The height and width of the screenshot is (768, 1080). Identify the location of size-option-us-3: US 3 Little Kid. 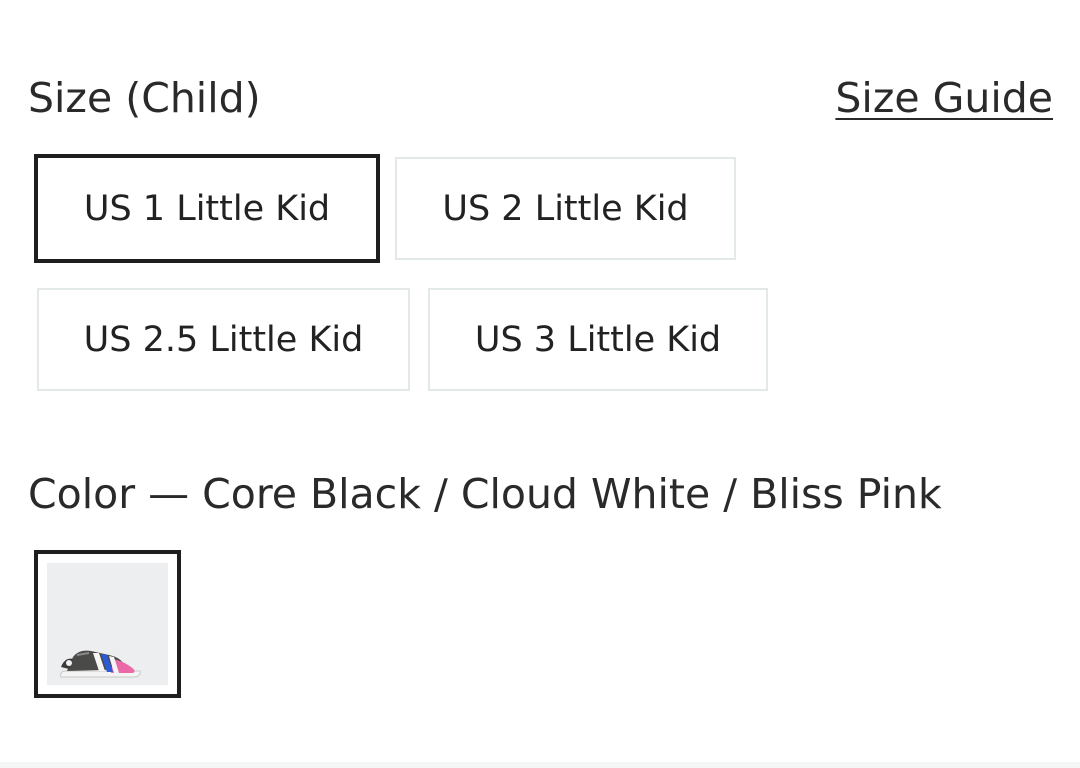
(598, 339).